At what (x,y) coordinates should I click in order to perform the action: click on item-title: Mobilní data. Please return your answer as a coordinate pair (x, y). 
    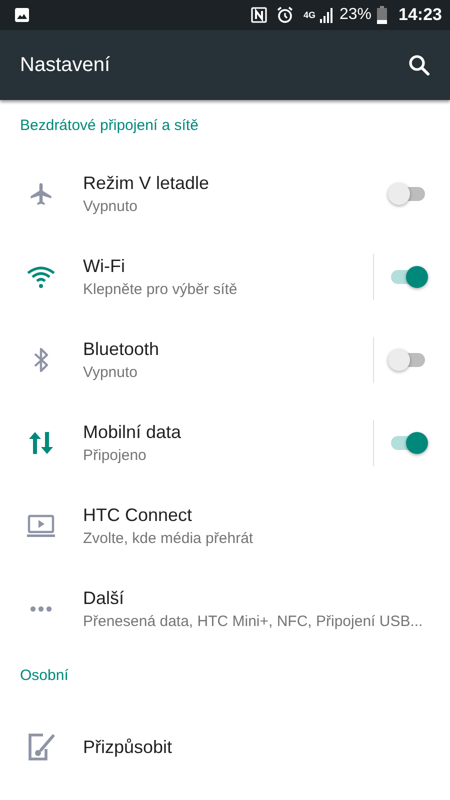
    Looking at the image, I should click on (132, 432).